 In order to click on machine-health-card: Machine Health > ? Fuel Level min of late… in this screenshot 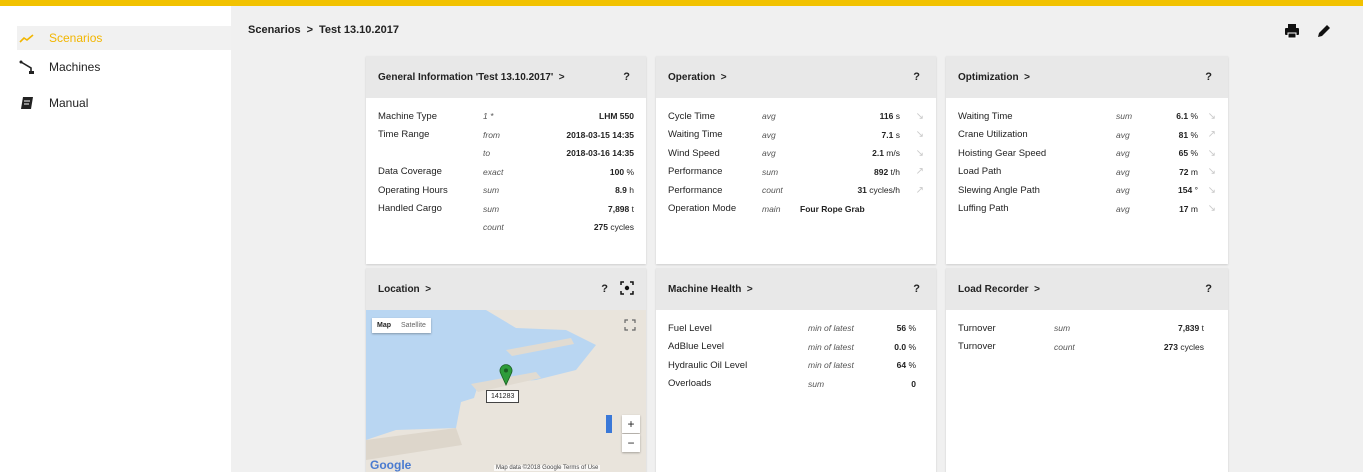, I will do `click(796, 370)`.